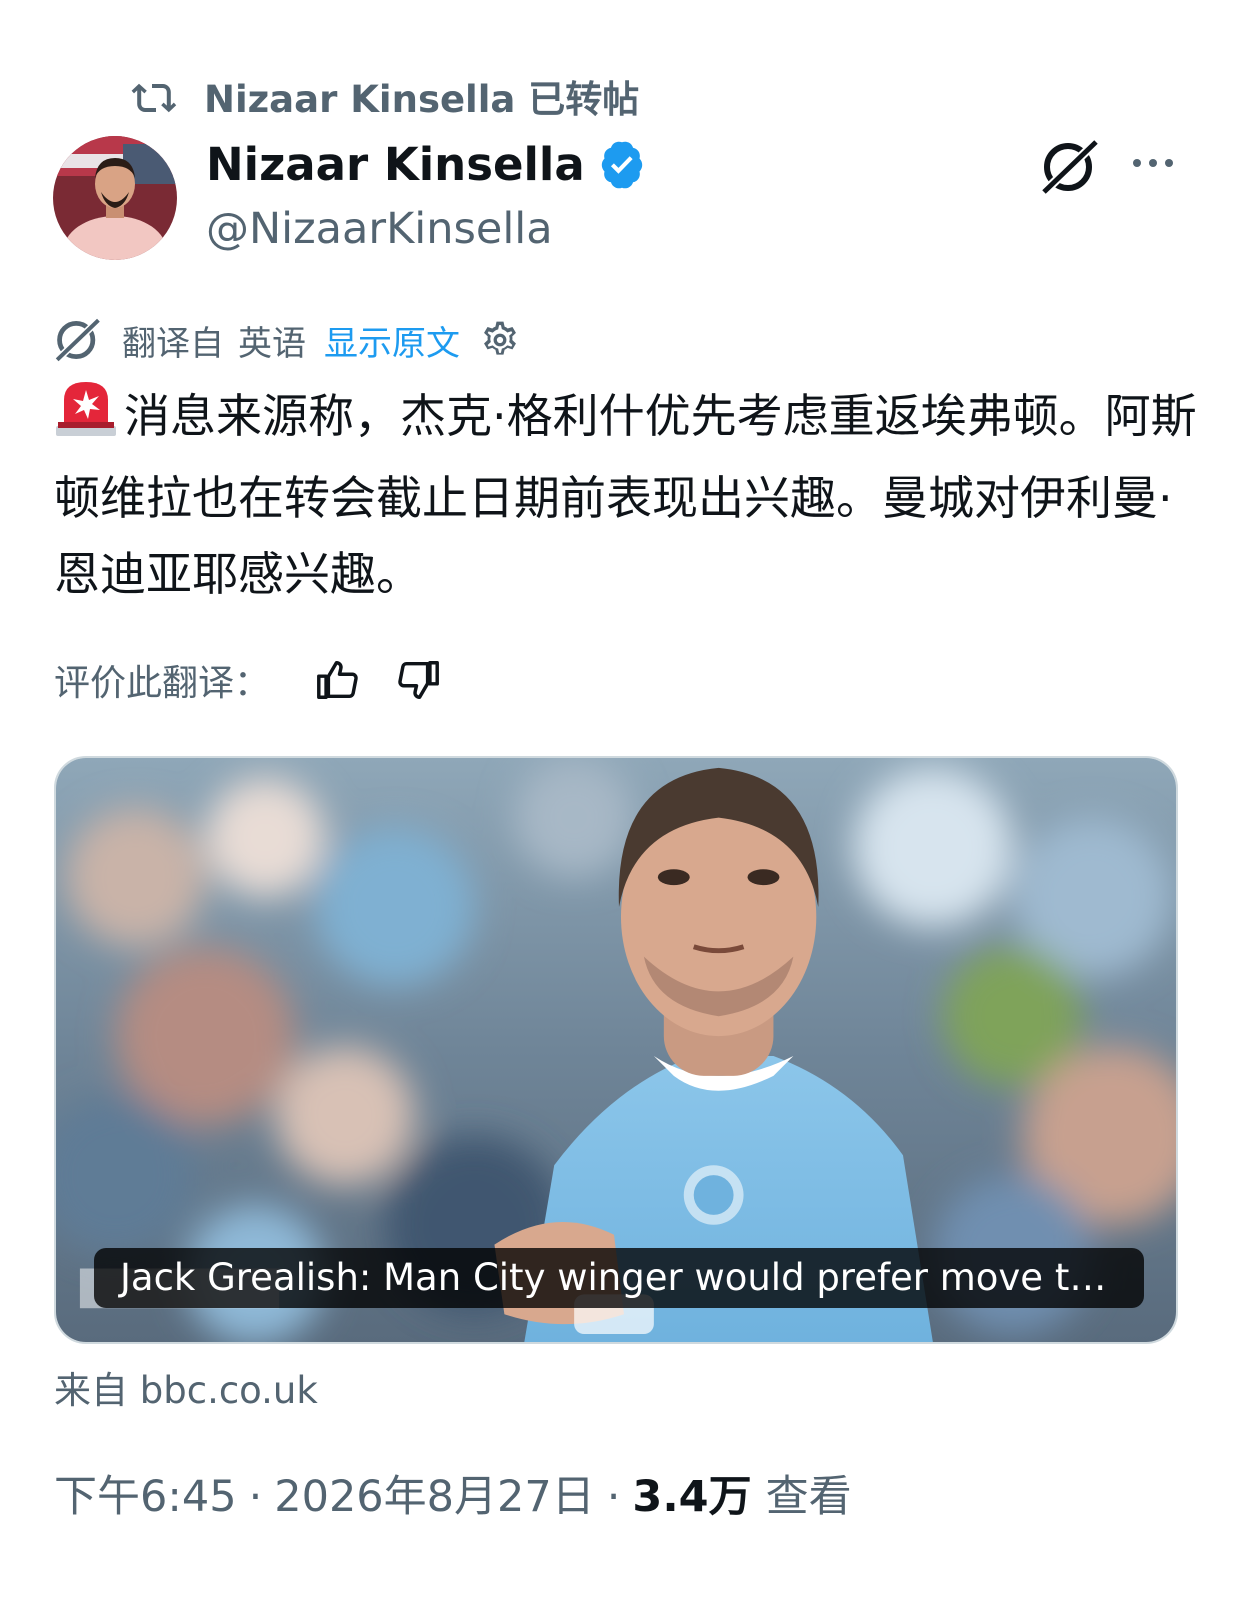  What do you see at coordinates (500, 340) in the screenshot?
I see `gear-icon` at bounding box center [500, 340].